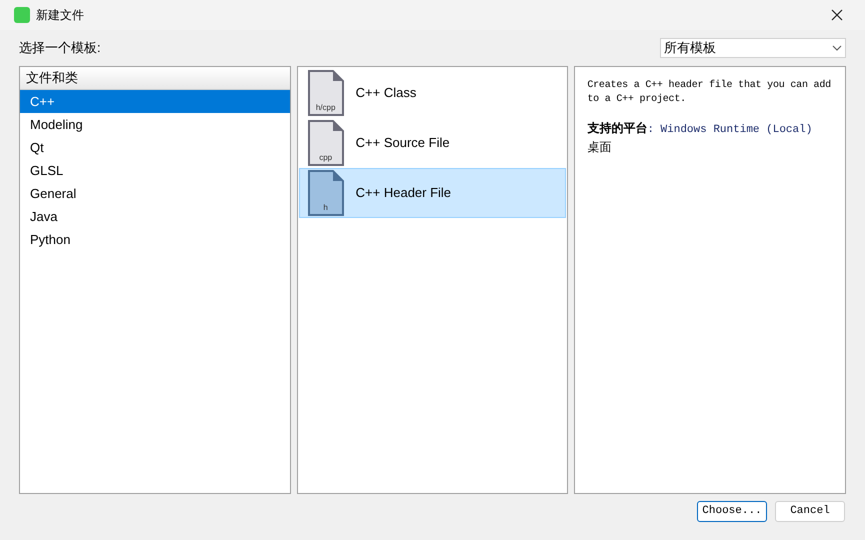 The image size is (865, 540). I want to click on chevron-down-icon, so click(837, 48).